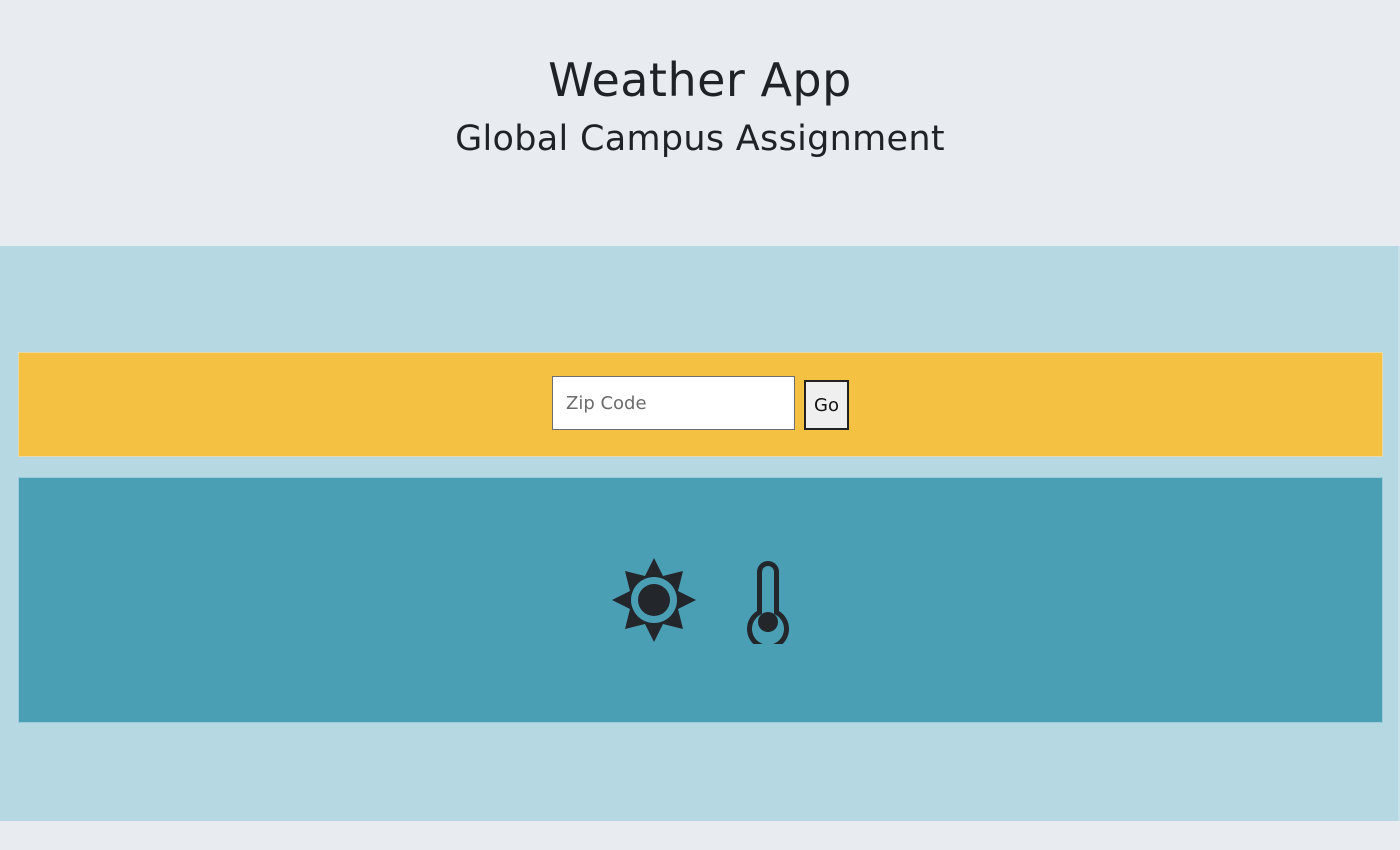 The image size is (1400, 850). Describe the element at coordinates (700, 835) in the screenshot. I see `page-footer` at that location.